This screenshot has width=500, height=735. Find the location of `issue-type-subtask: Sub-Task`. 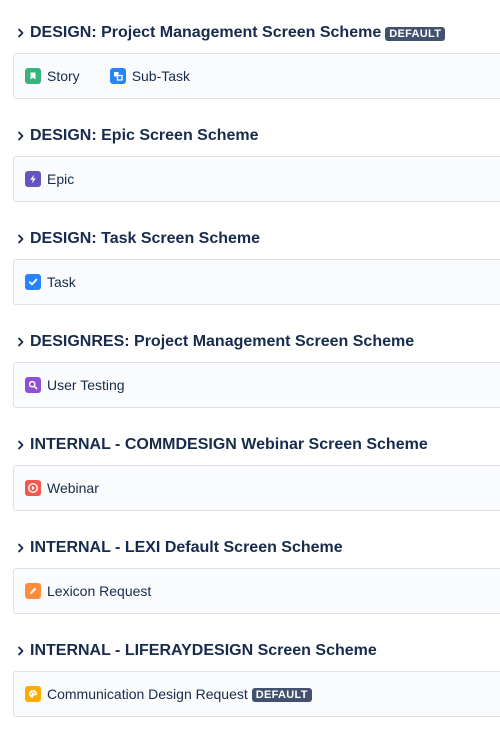

issue-type-subtask: Sub-Task is located at coordinates (150, 76).